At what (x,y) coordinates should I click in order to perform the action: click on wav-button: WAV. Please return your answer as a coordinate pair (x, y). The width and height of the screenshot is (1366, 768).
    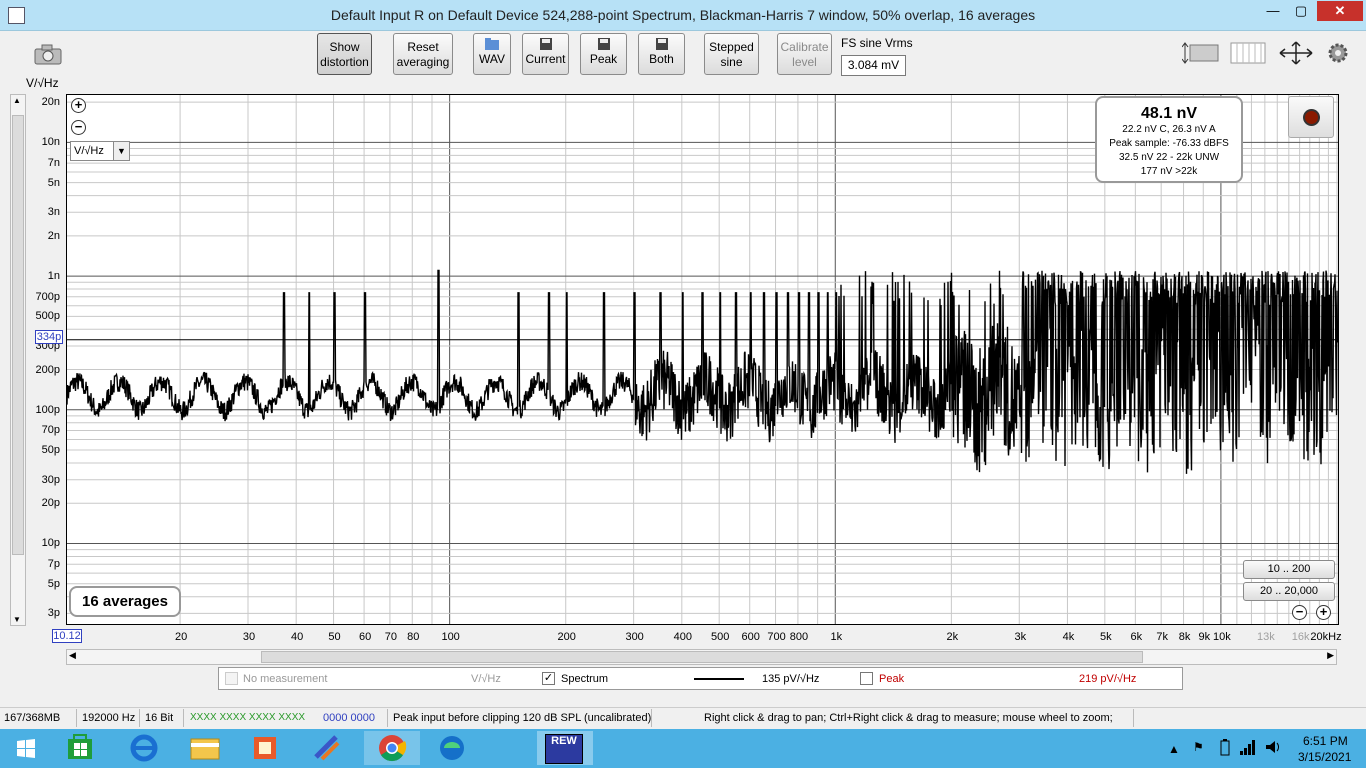
    Looking at the image, I should click on (492, 54).